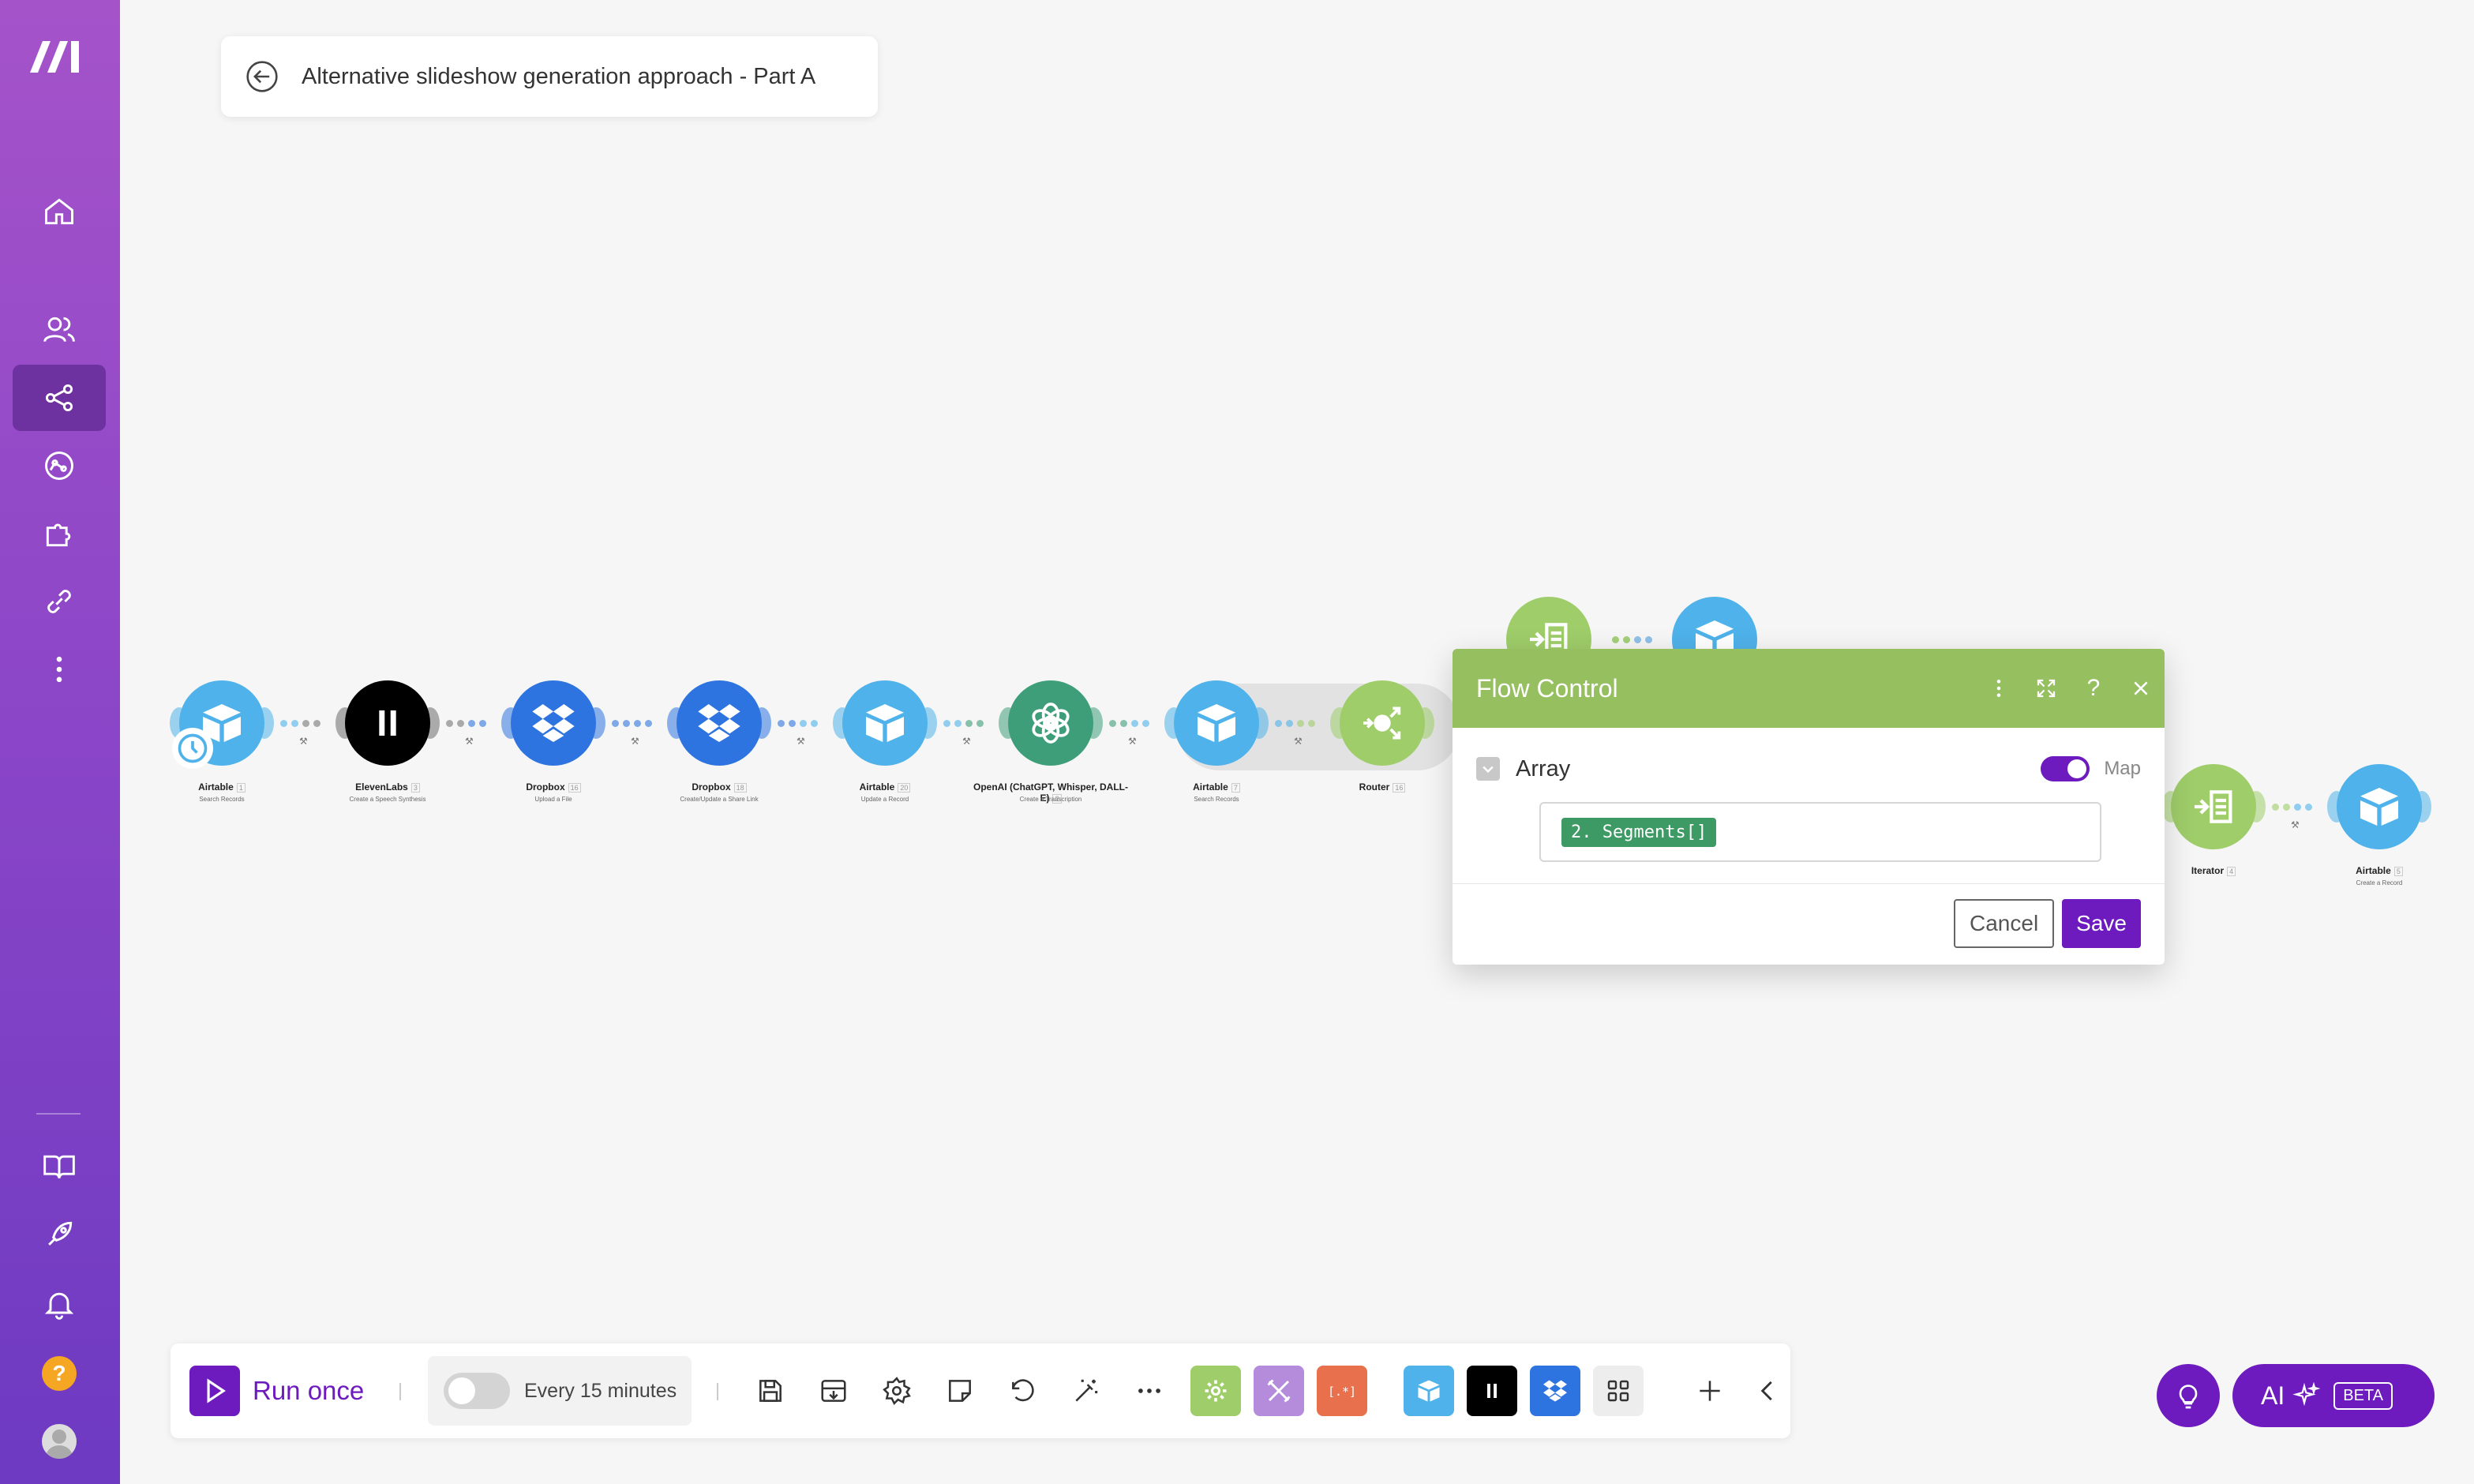  What do you see at coordinates (59, 330) in the screenshot?
I see `sidebar-item-team` at bounding box center [59, 330].